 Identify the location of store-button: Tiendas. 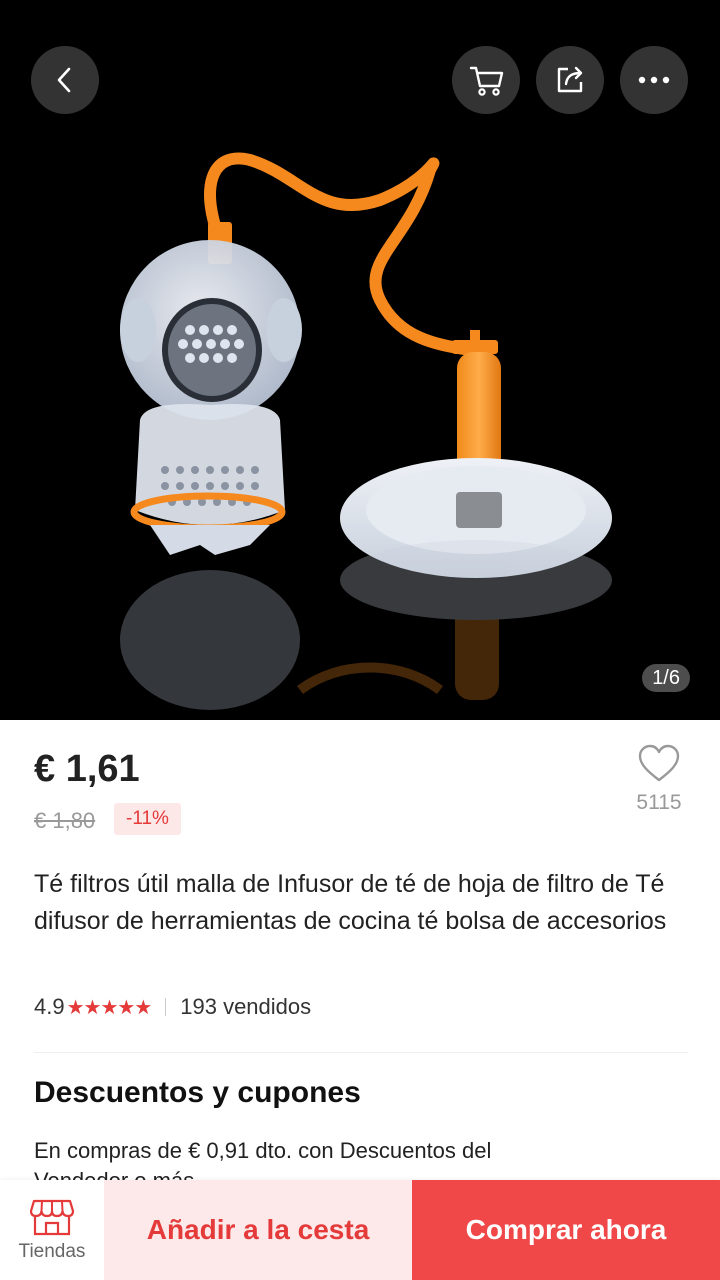
(52, 1230).